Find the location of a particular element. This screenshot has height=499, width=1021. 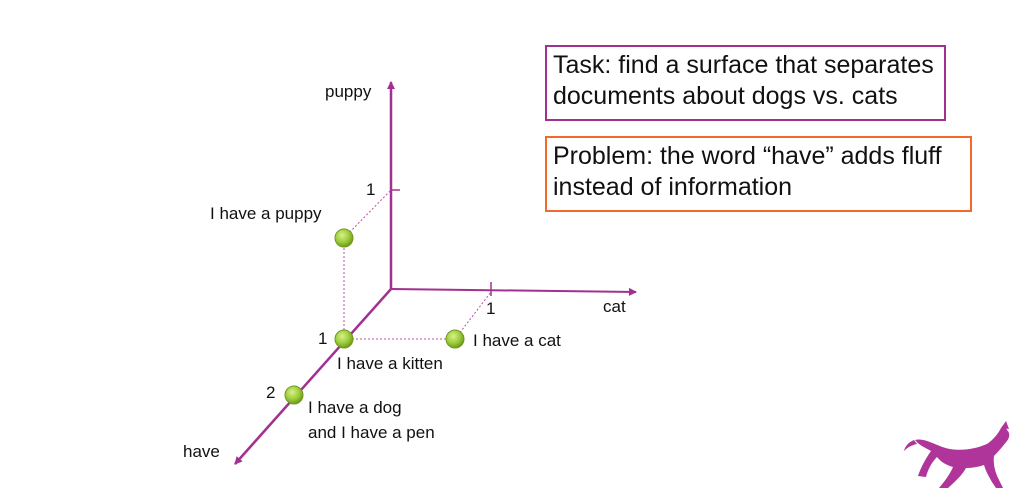

have-axis-label: have is located at coordinates (201, 451).